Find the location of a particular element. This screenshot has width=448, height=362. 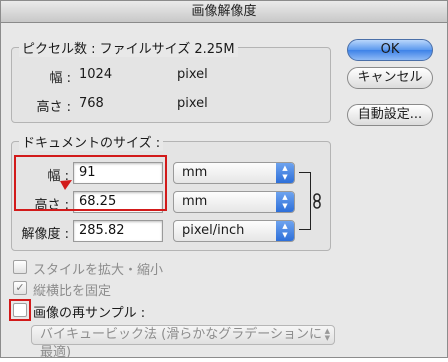

constrain-link-bracket is located at coordinates (305, 201).